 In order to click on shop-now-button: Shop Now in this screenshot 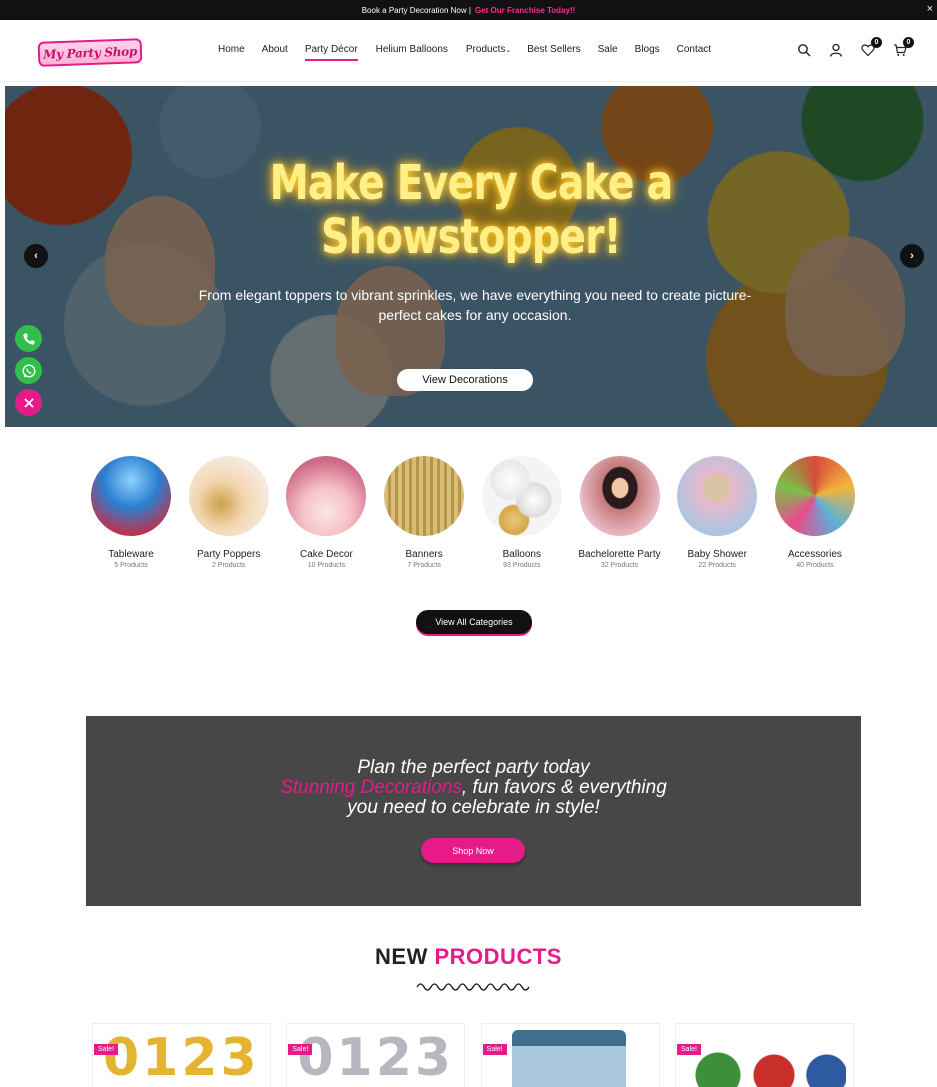, I will do `click(473, 850)`.